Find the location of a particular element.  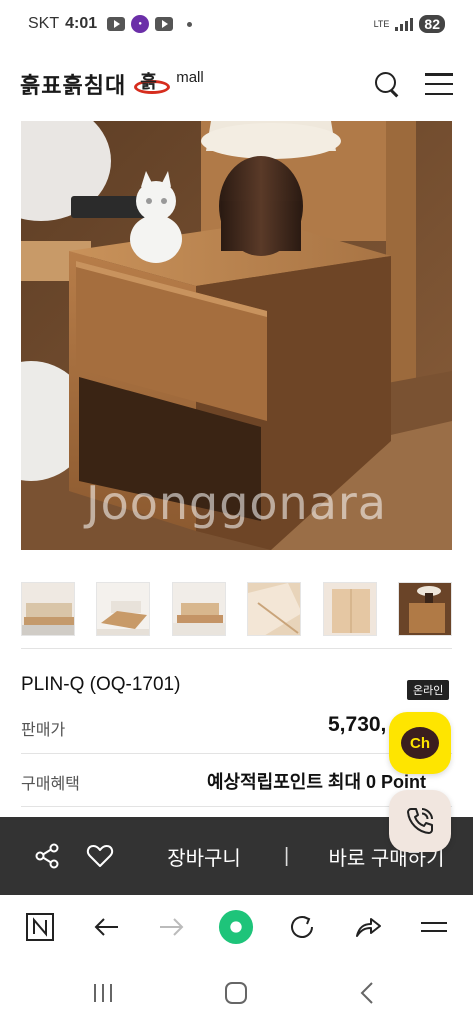

header-actions is located at coordinates (413, 84).